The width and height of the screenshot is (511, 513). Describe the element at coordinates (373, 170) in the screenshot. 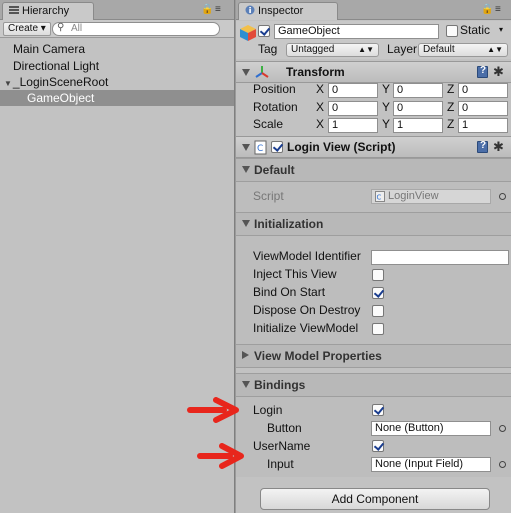

I see `section-default: Default` at that location.